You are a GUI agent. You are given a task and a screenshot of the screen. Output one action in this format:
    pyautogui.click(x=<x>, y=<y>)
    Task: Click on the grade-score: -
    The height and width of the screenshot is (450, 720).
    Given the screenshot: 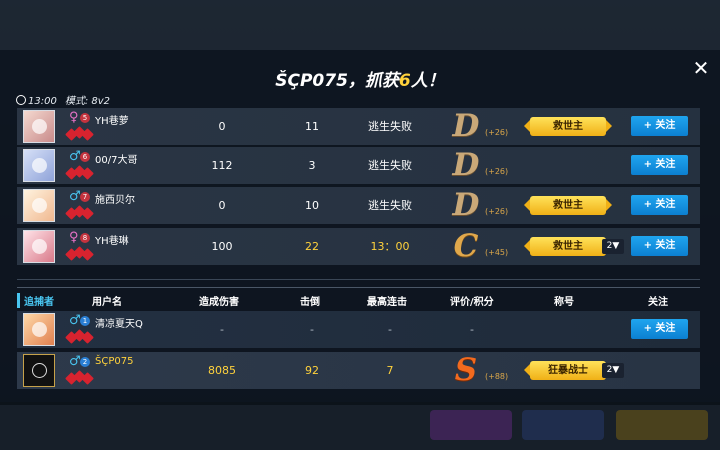 What is the action you would take?
    pyautogui.click(x=472, y=329)
    